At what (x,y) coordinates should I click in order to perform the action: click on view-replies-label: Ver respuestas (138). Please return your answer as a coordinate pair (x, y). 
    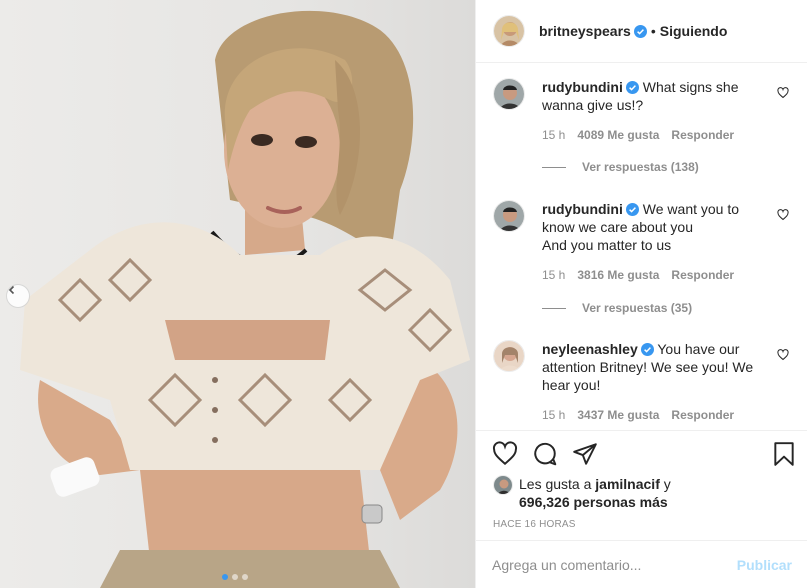
    Looking at the image, I should click on (640, 167).